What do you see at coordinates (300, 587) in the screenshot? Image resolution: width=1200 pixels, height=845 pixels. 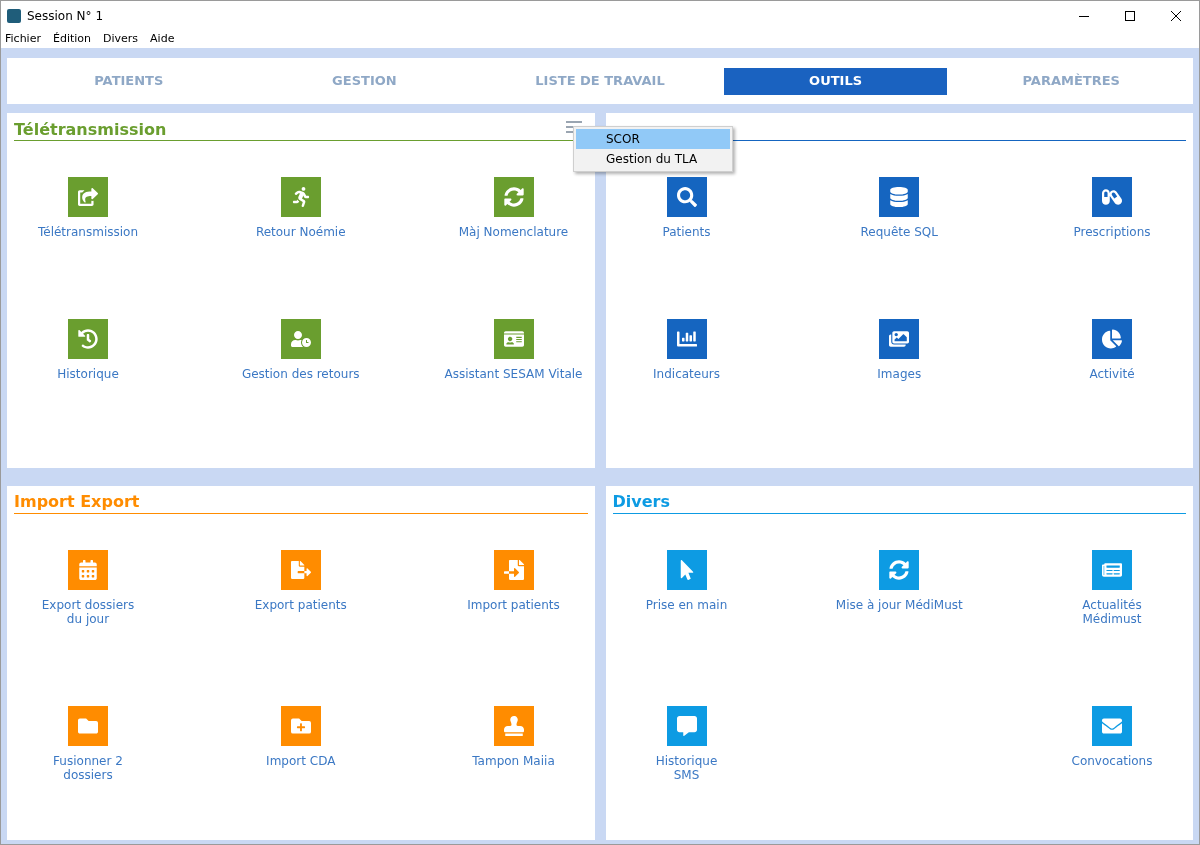 I see `tool-tile: Export patients` at bounding box center [300, 587].